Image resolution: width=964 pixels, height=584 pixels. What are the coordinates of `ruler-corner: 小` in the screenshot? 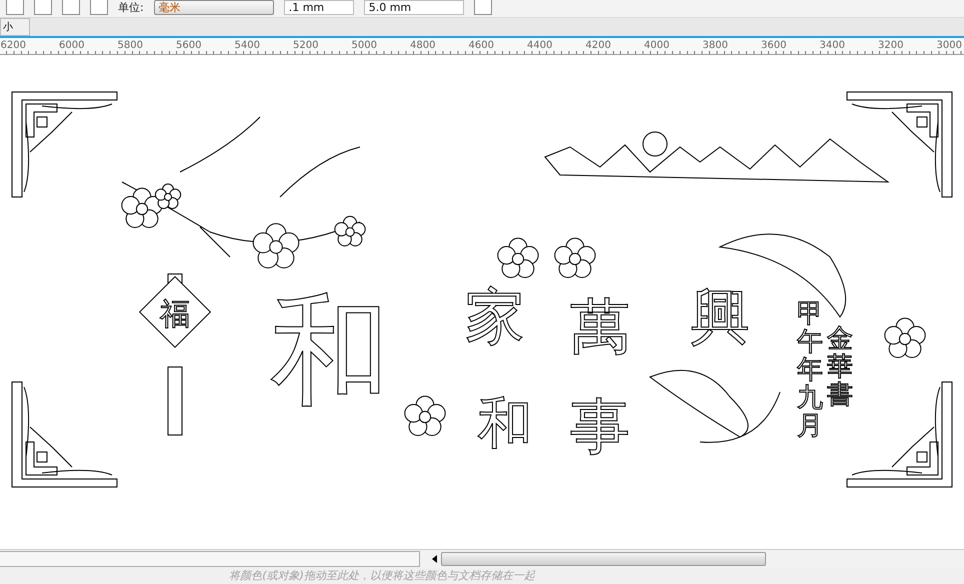 It's located at (15, 27).